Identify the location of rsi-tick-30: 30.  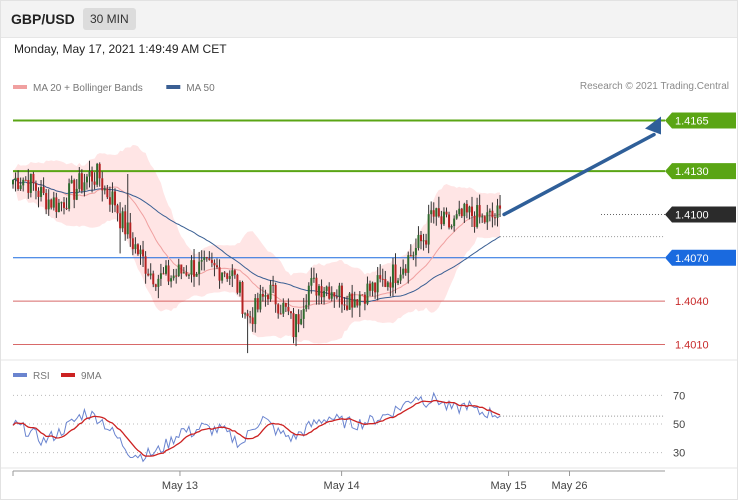
(679, 454).